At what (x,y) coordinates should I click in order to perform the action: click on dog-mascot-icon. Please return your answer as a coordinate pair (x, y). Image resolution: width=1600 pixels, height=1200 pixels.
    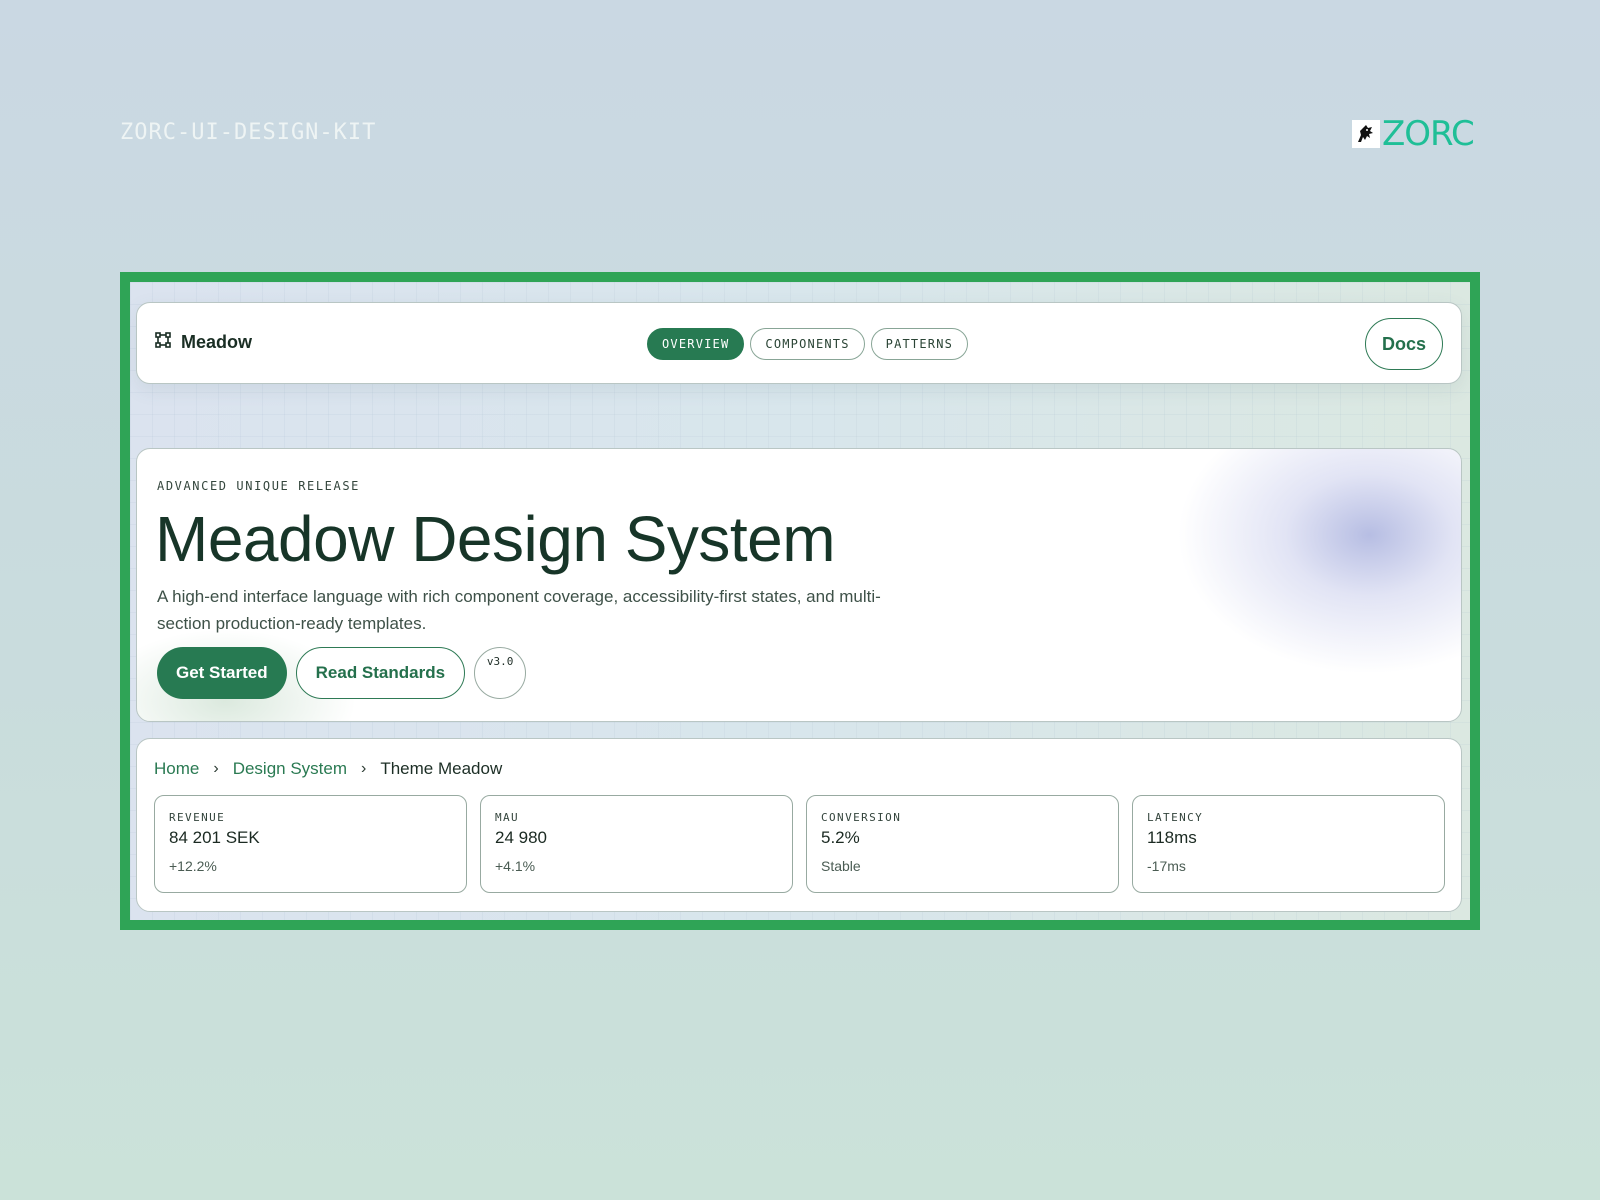
    Looking at the image, I should click on (1366, 134).